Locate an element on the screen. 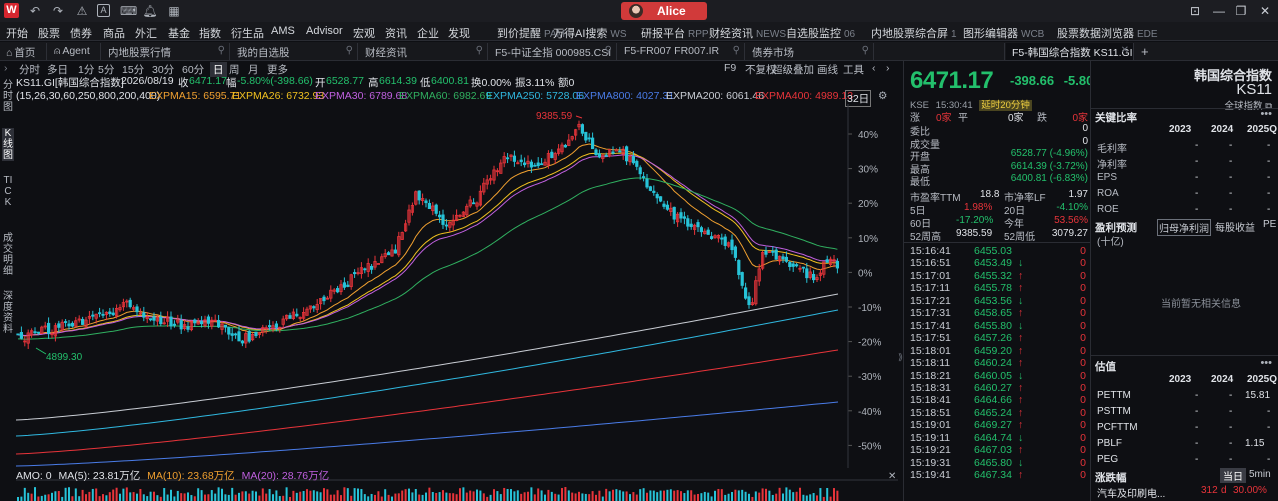 Image resolution: width=1278 pixels, height=501 pixels. menu-item: 企业 is located at coordinates (428, 33).